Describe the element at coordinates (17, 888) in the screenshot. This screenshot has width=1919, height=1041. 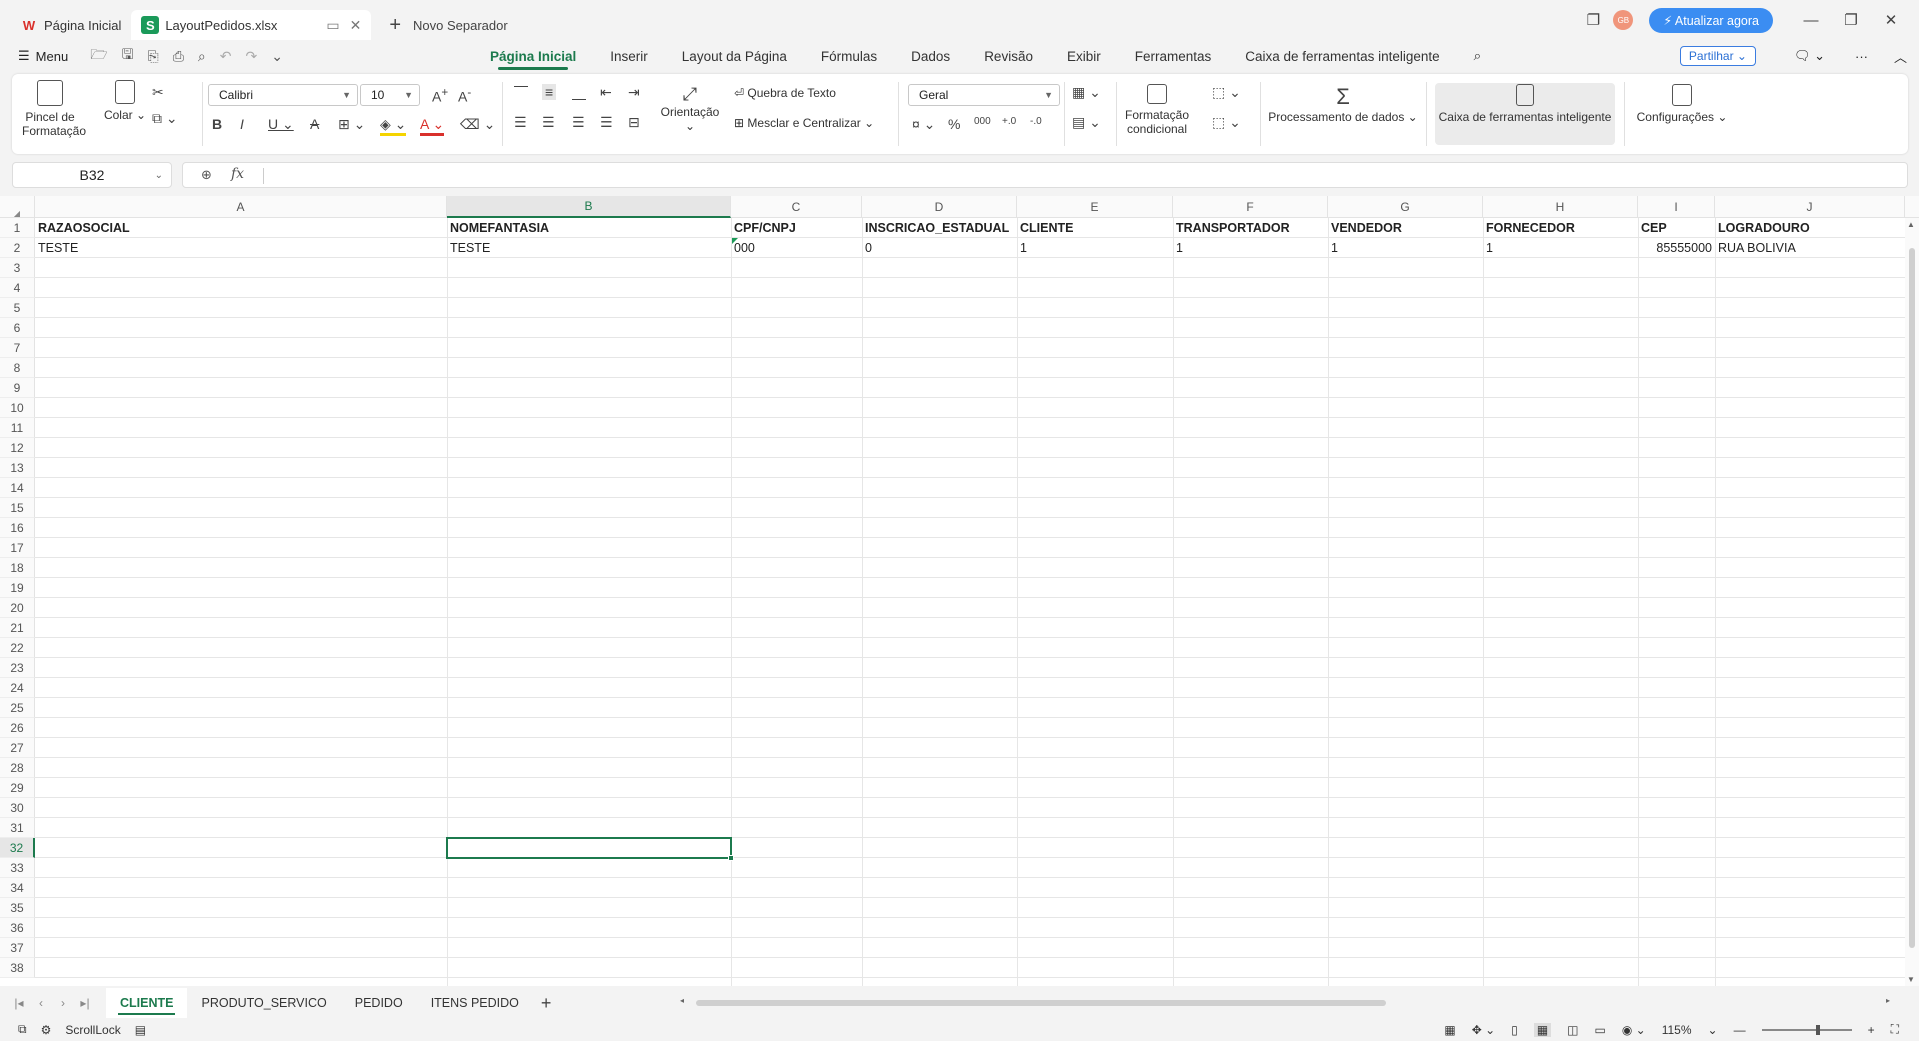
I see `row-header-34: 34` at that location.